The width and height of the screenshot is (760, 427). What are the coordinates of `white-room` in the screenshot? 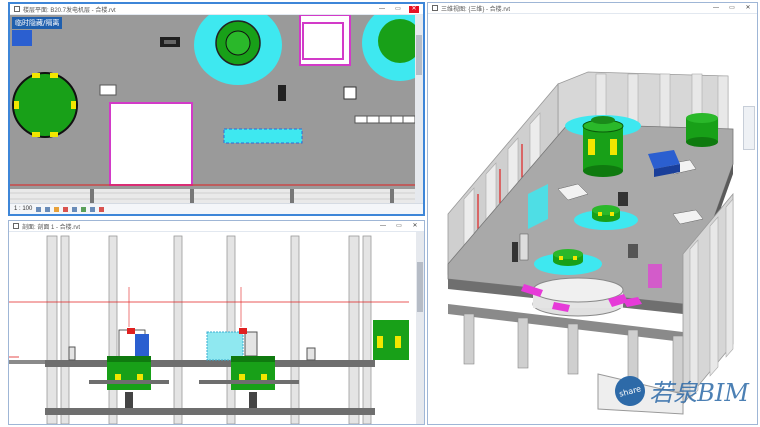 It's located at (151, 144).